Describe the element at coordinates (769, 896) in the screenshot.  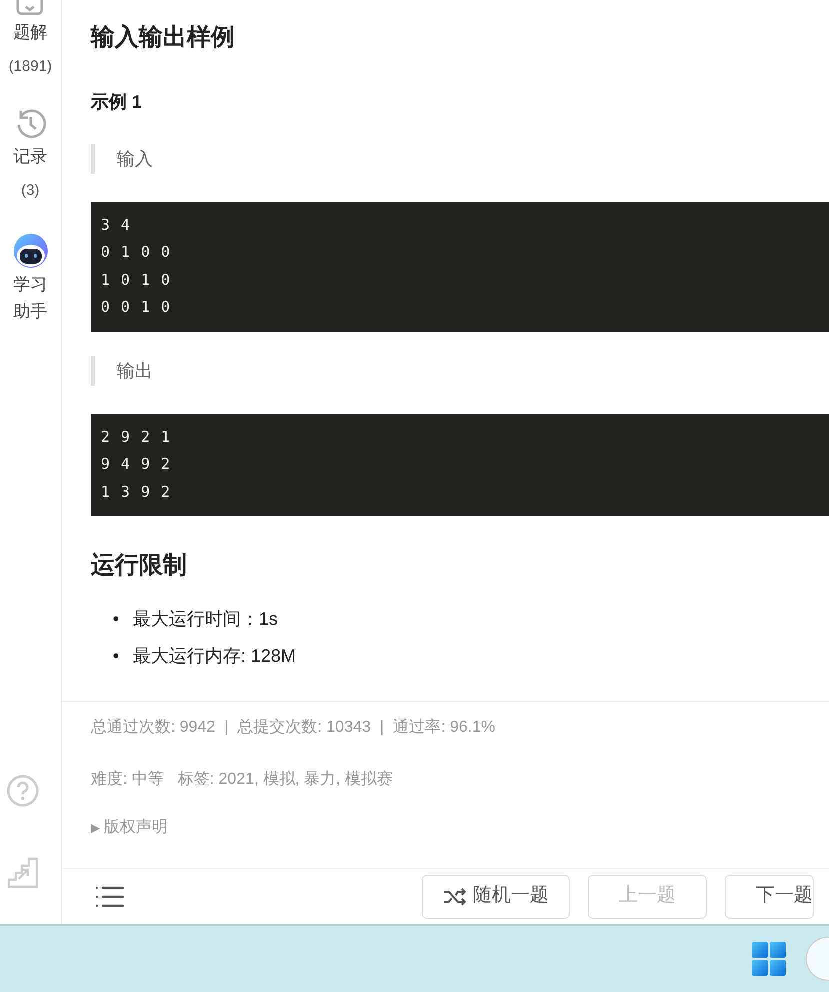
I see `next-button: 下一题` at that location.